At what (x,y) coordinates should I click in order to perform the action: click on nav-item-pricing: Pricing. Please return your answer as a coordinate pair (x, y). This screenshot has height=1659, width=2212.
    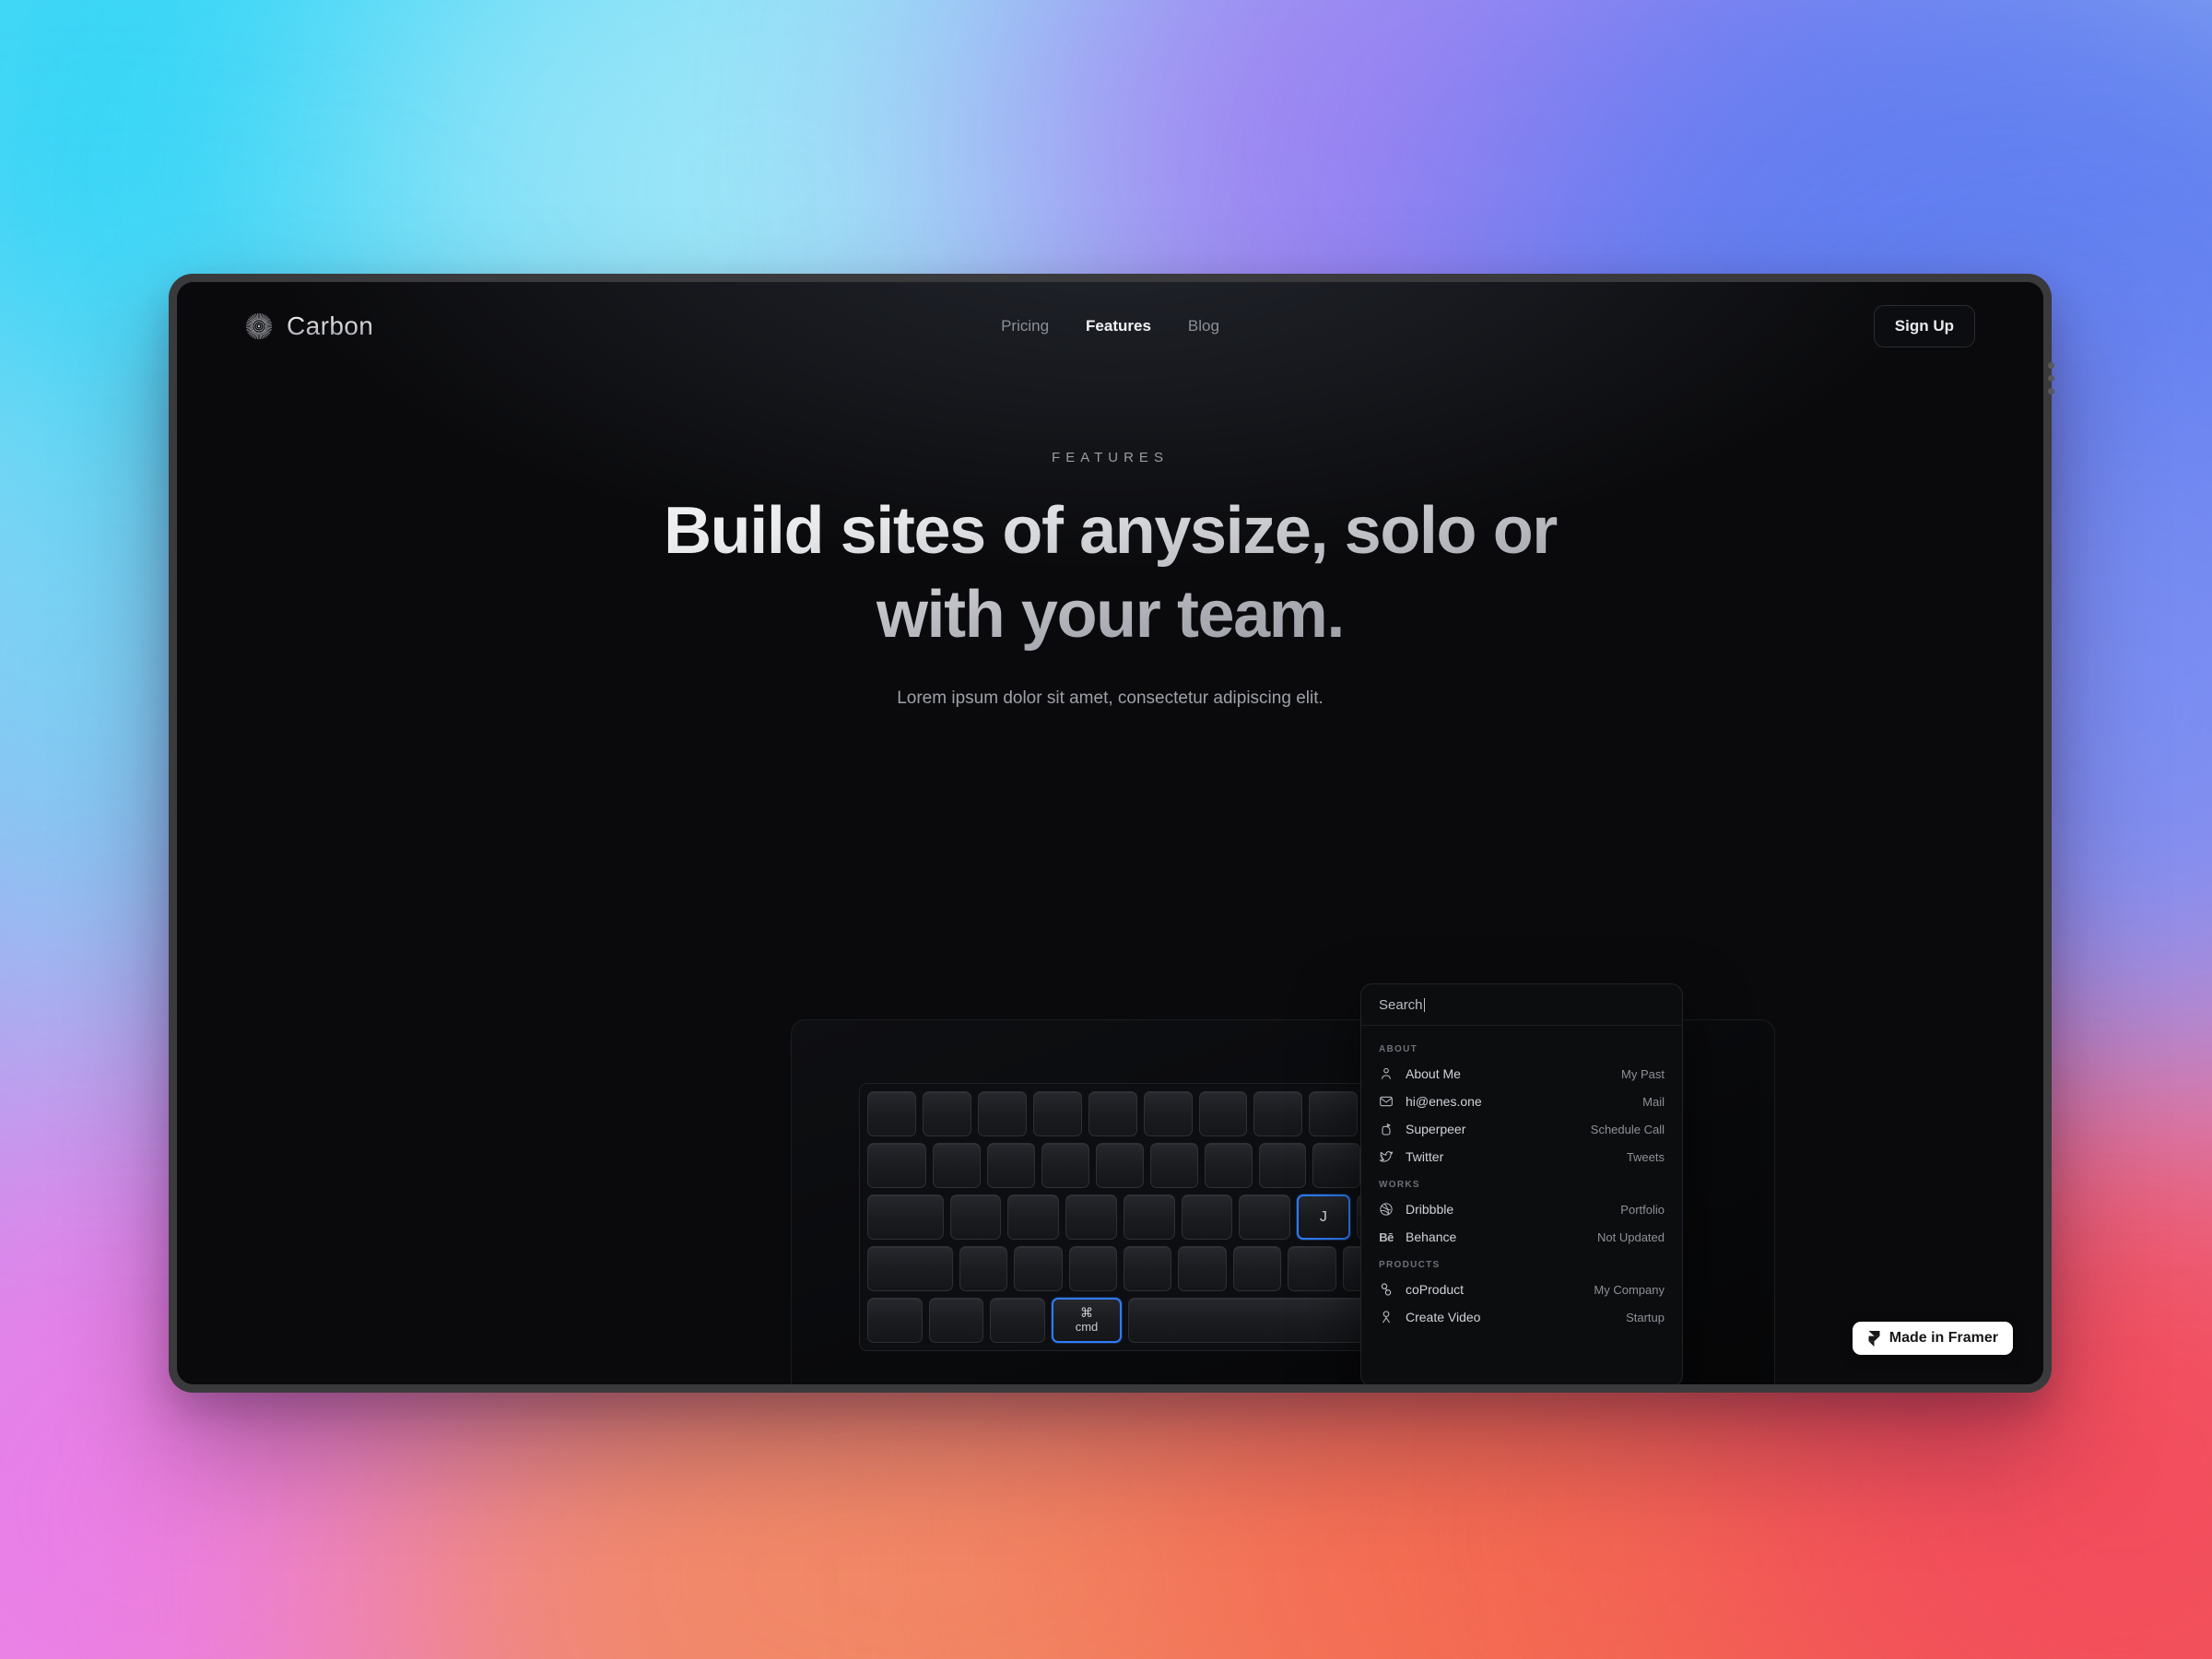
    Looking at the image, I should click on (1025, 326).